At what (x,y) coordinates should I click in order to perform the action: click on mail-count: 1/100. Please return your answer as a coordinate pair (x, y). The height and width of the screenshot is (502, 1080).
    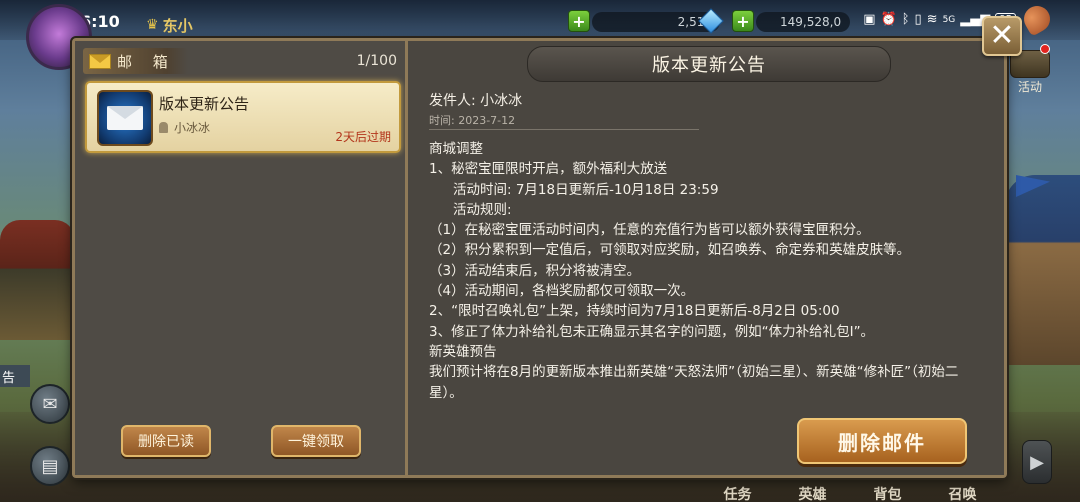
    Looking at the image, I should click on (376, 61).